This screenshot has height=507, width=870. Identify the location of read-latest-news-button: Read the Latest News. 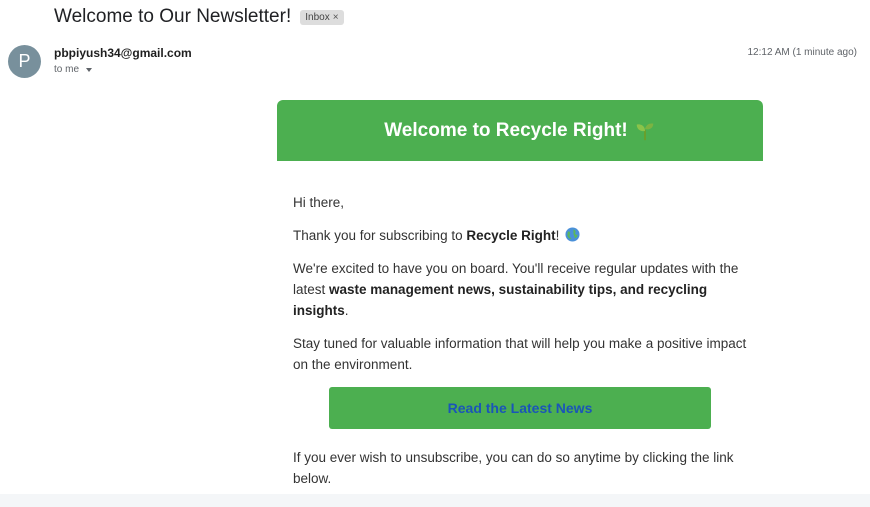
(520, 408).